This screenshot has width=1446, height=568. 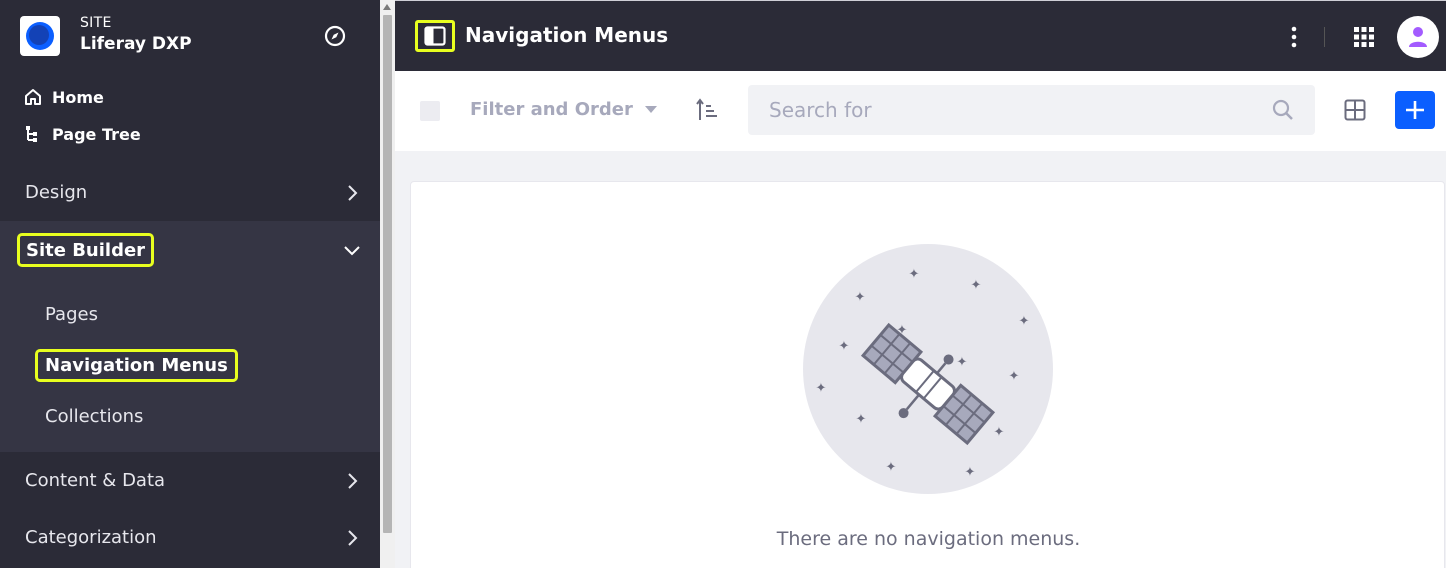 I want to click on filter-and-order-dropdown: Filter and Order, so click(x=563, y=109).